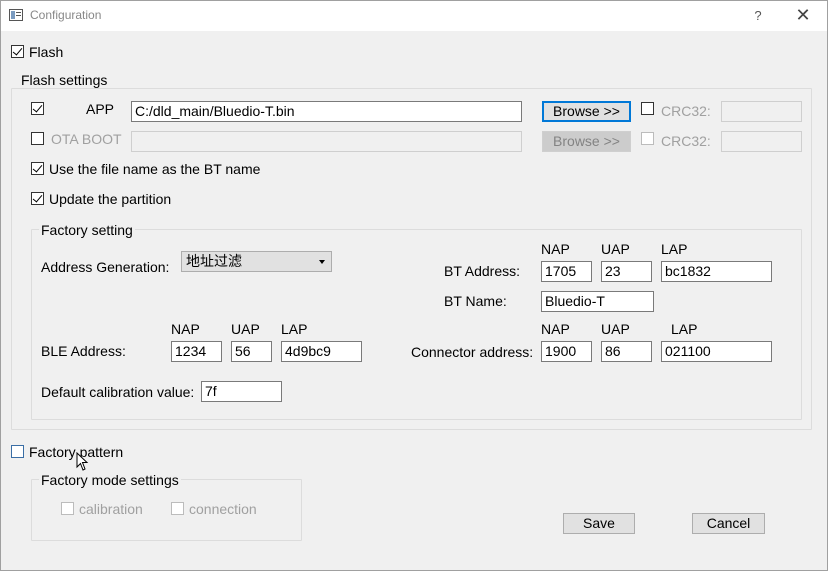 This screenshot has width=828, height=571. I want to click on default-calibration-input: 7f, so click(241, 391).